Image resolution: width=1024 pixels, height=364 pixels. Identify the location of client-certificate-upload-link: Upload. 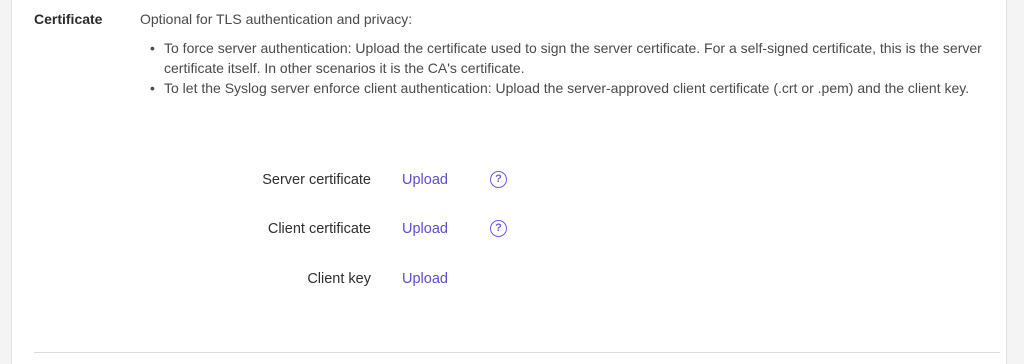
(425, 229).